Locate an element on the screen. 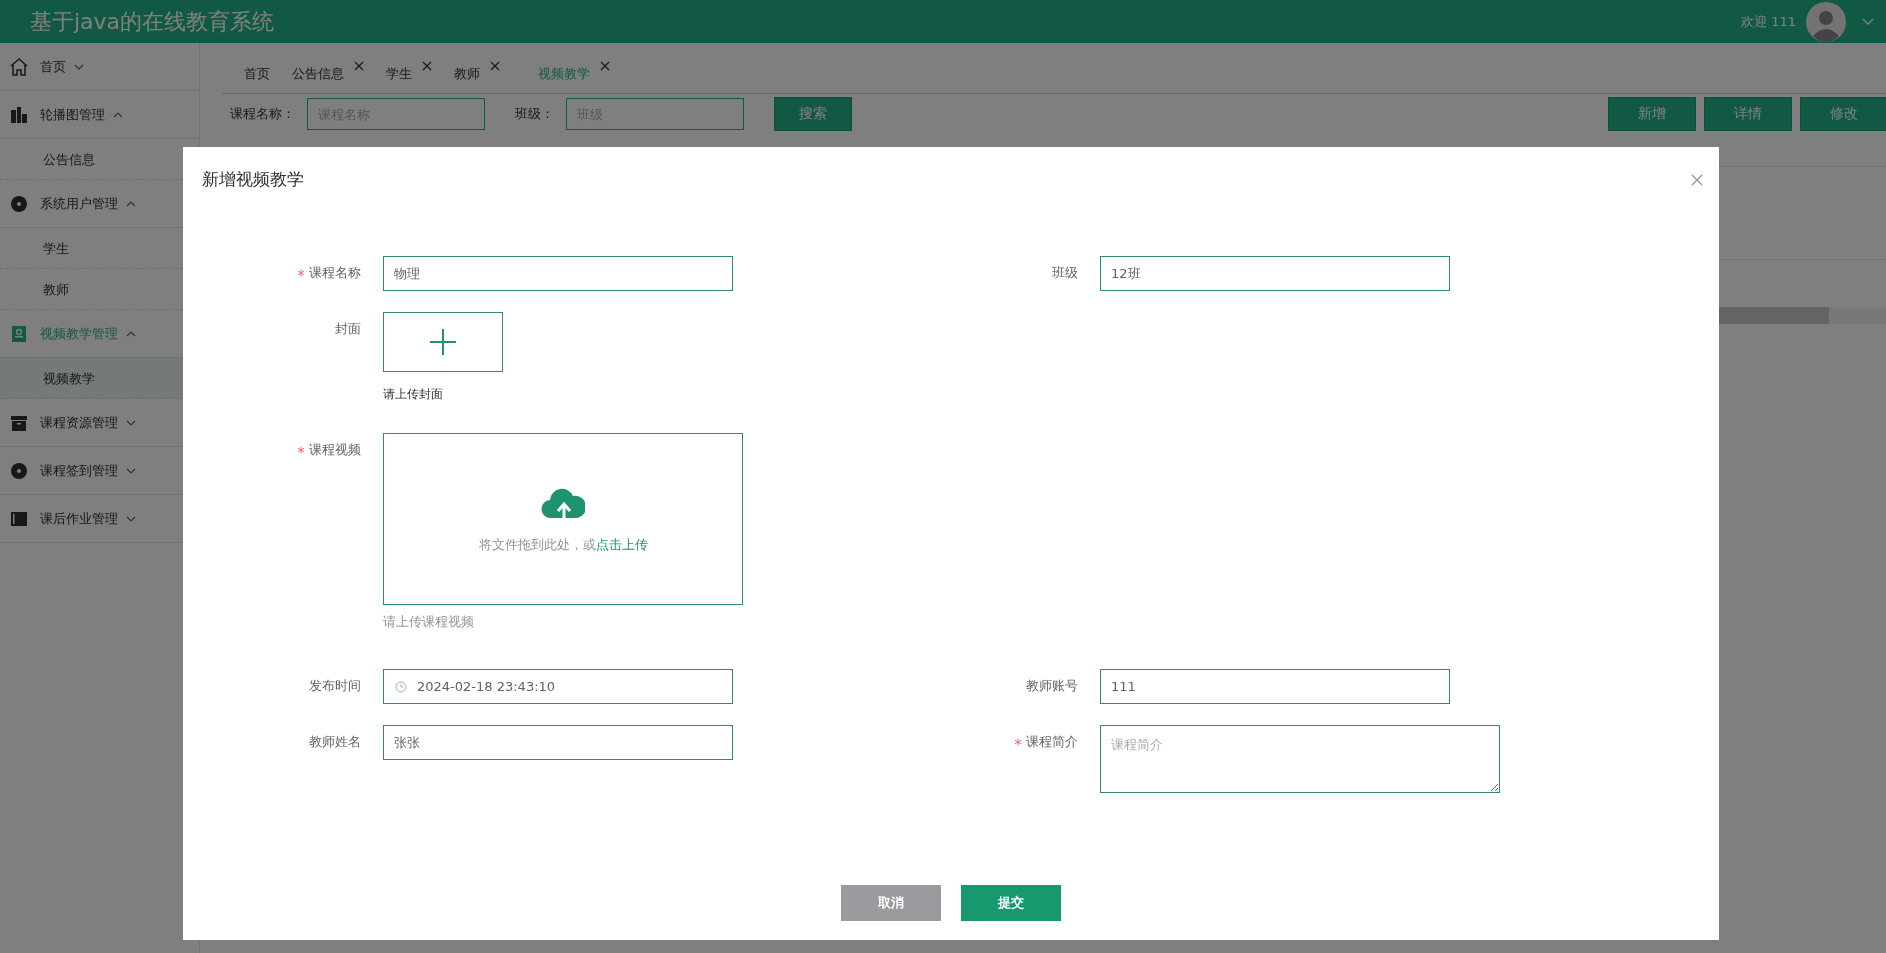  upload-drop-zone: 将文件拖到此处，或点击上传 is located at coordinates (563, 519).